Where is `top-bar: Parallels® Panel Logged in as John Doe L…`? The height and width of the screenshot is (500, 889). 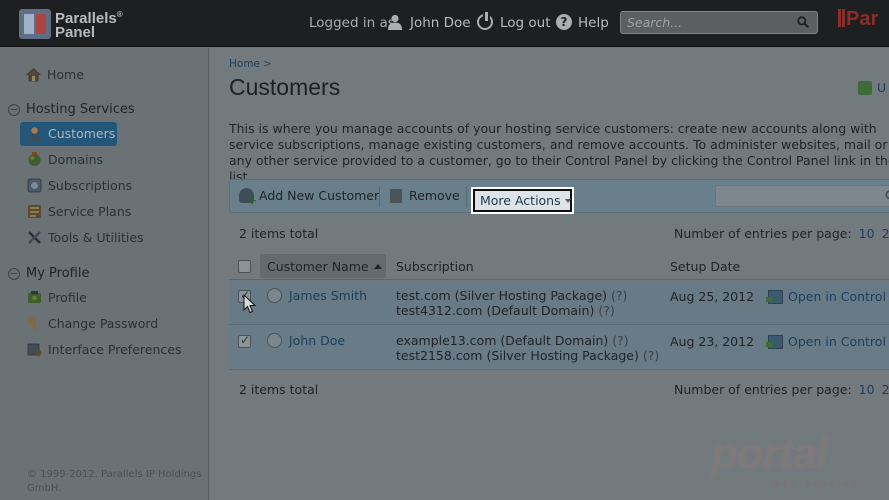
top-bar: Parallels® Panel Logged in as John Doe L… is located at coordinates (444, 23).